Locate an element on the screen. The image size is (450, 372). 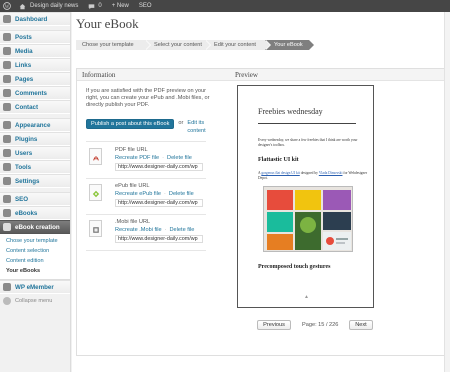
seo-link: SEO is located at coordinates (145, 6).